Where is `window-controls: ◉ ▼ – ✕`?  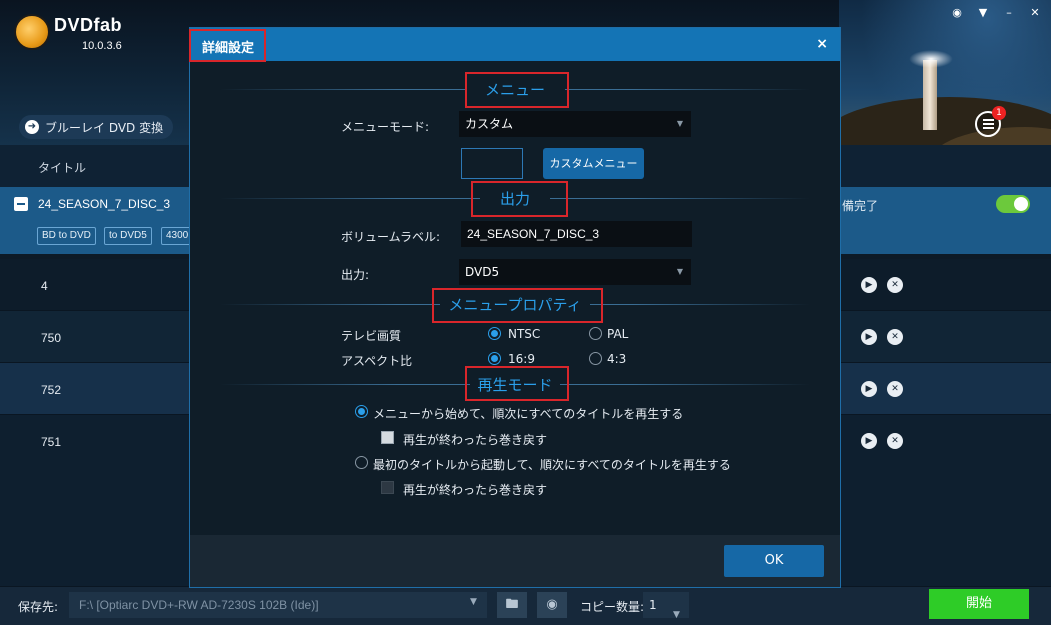
window-controls: ◉ ▼ – ✕ is located at coordinates (996, 12).